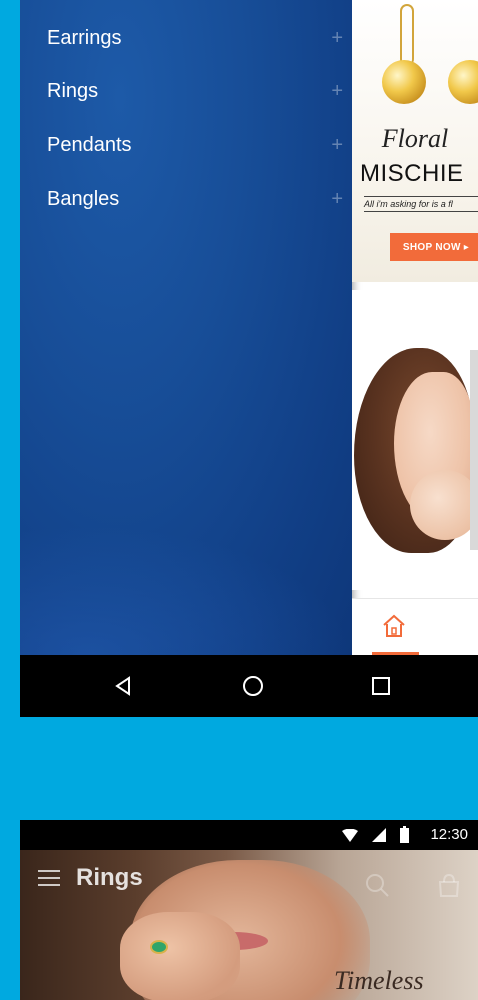 The width and height of the screenshot is (478, 1000). Describe the element at coordinates (186, 590) in the screenshot. I see `drawer-leaf-decoration` at that location.